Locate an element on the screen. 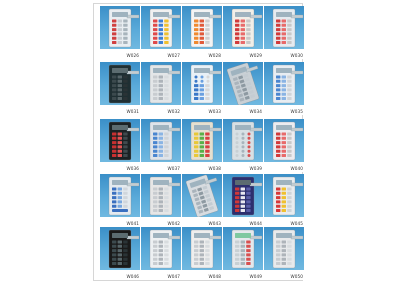  caption-bar: W028 is located at coordinates (202, 54).